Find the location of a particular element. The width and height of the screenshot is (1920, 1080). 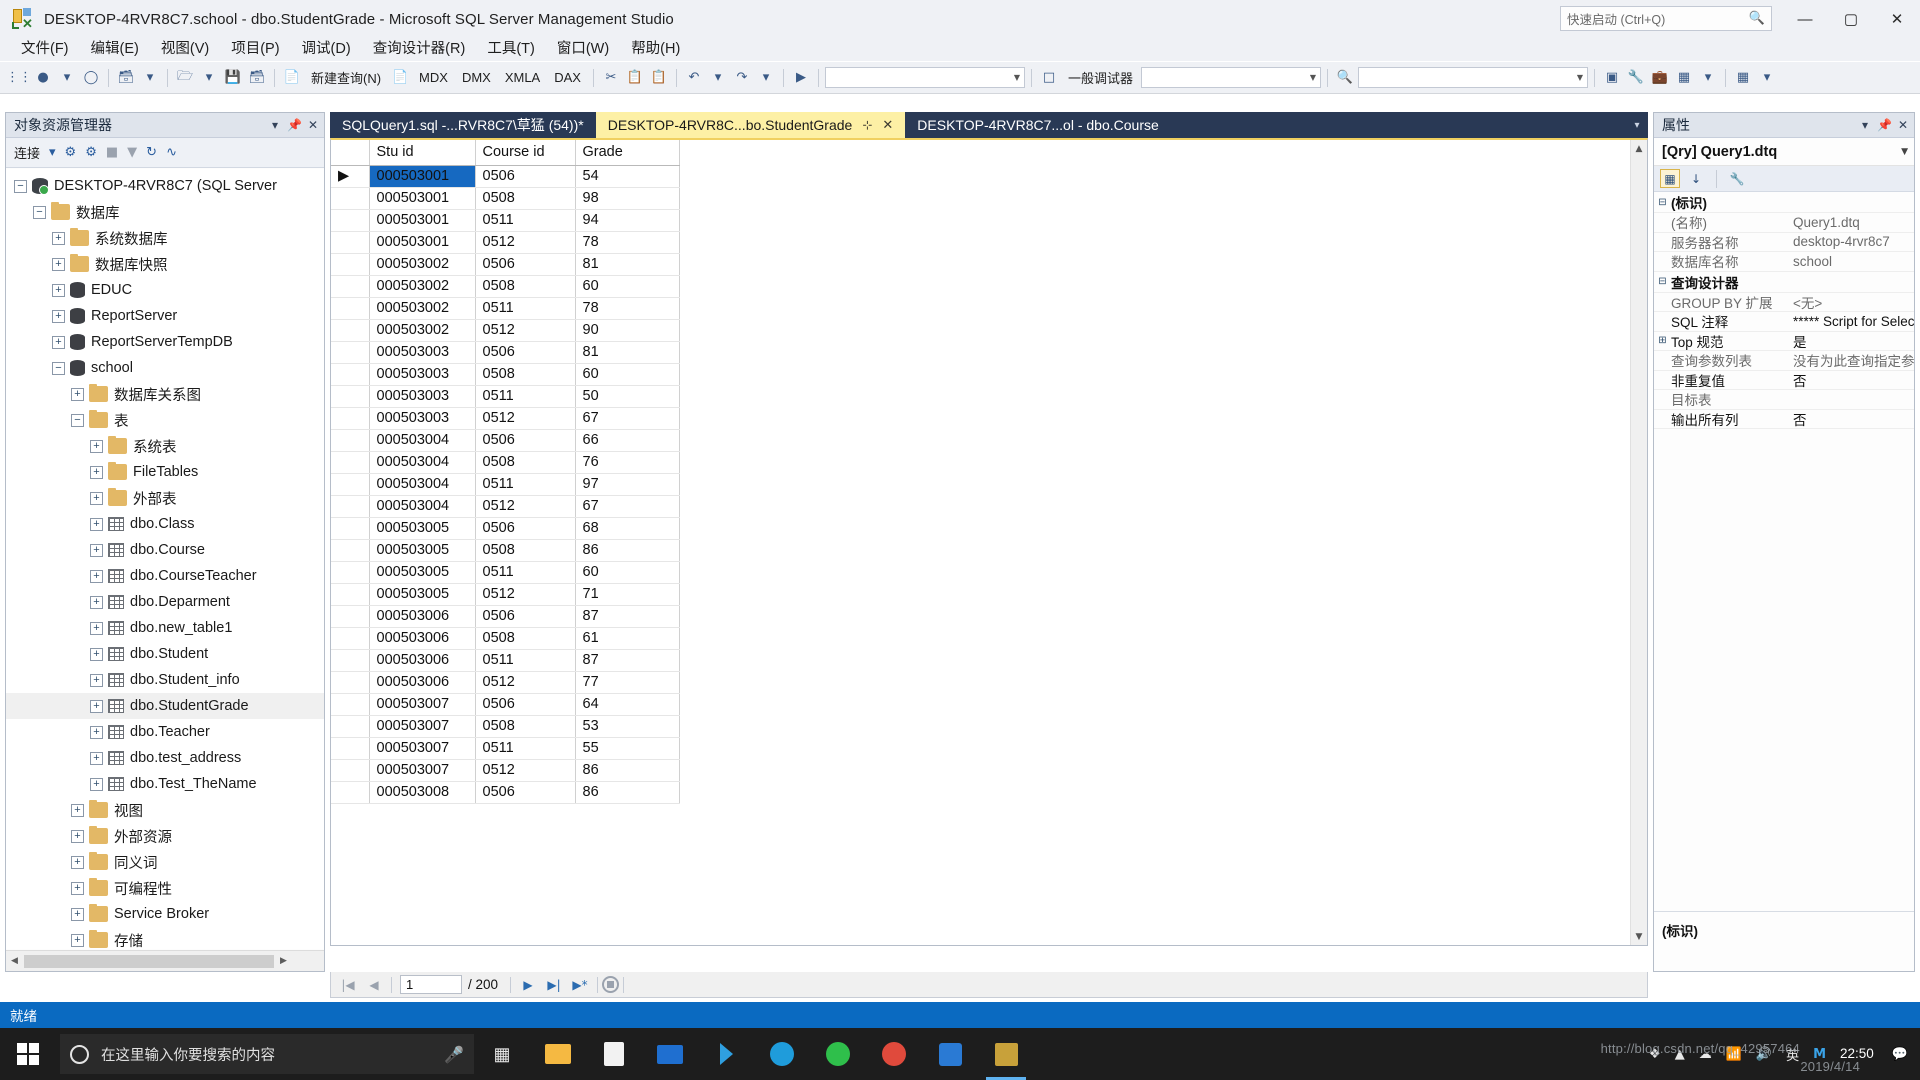

tree-node-filetables: + FileTables is located at coordinates (165, 472).